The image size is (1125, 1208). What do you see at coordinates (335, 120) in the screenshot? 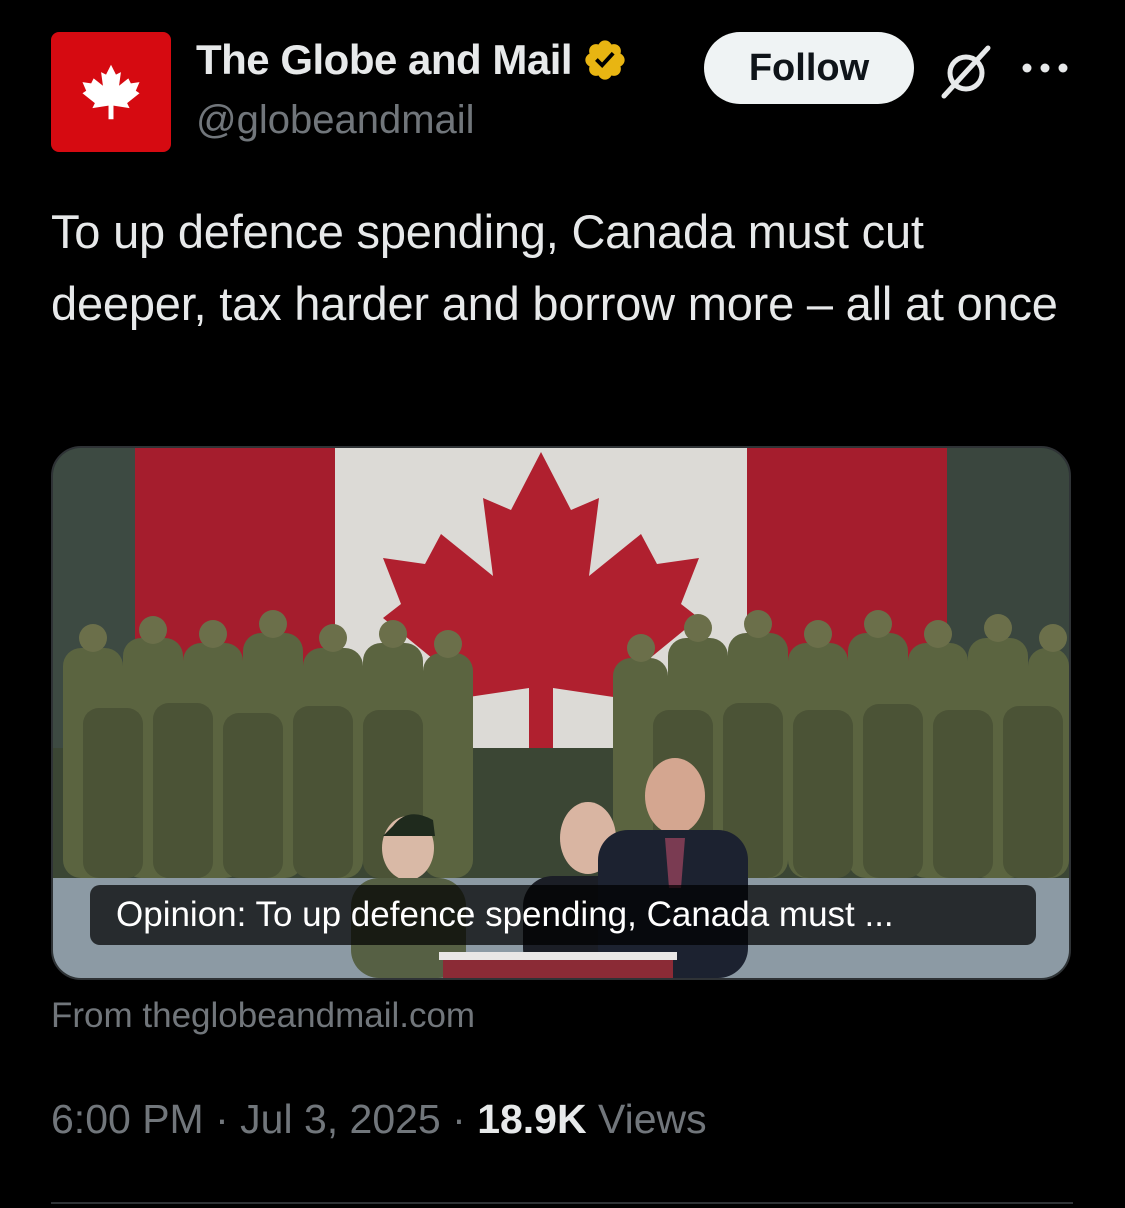
I see `account-handle: @globeandmail` at bounding box center [335, 120].